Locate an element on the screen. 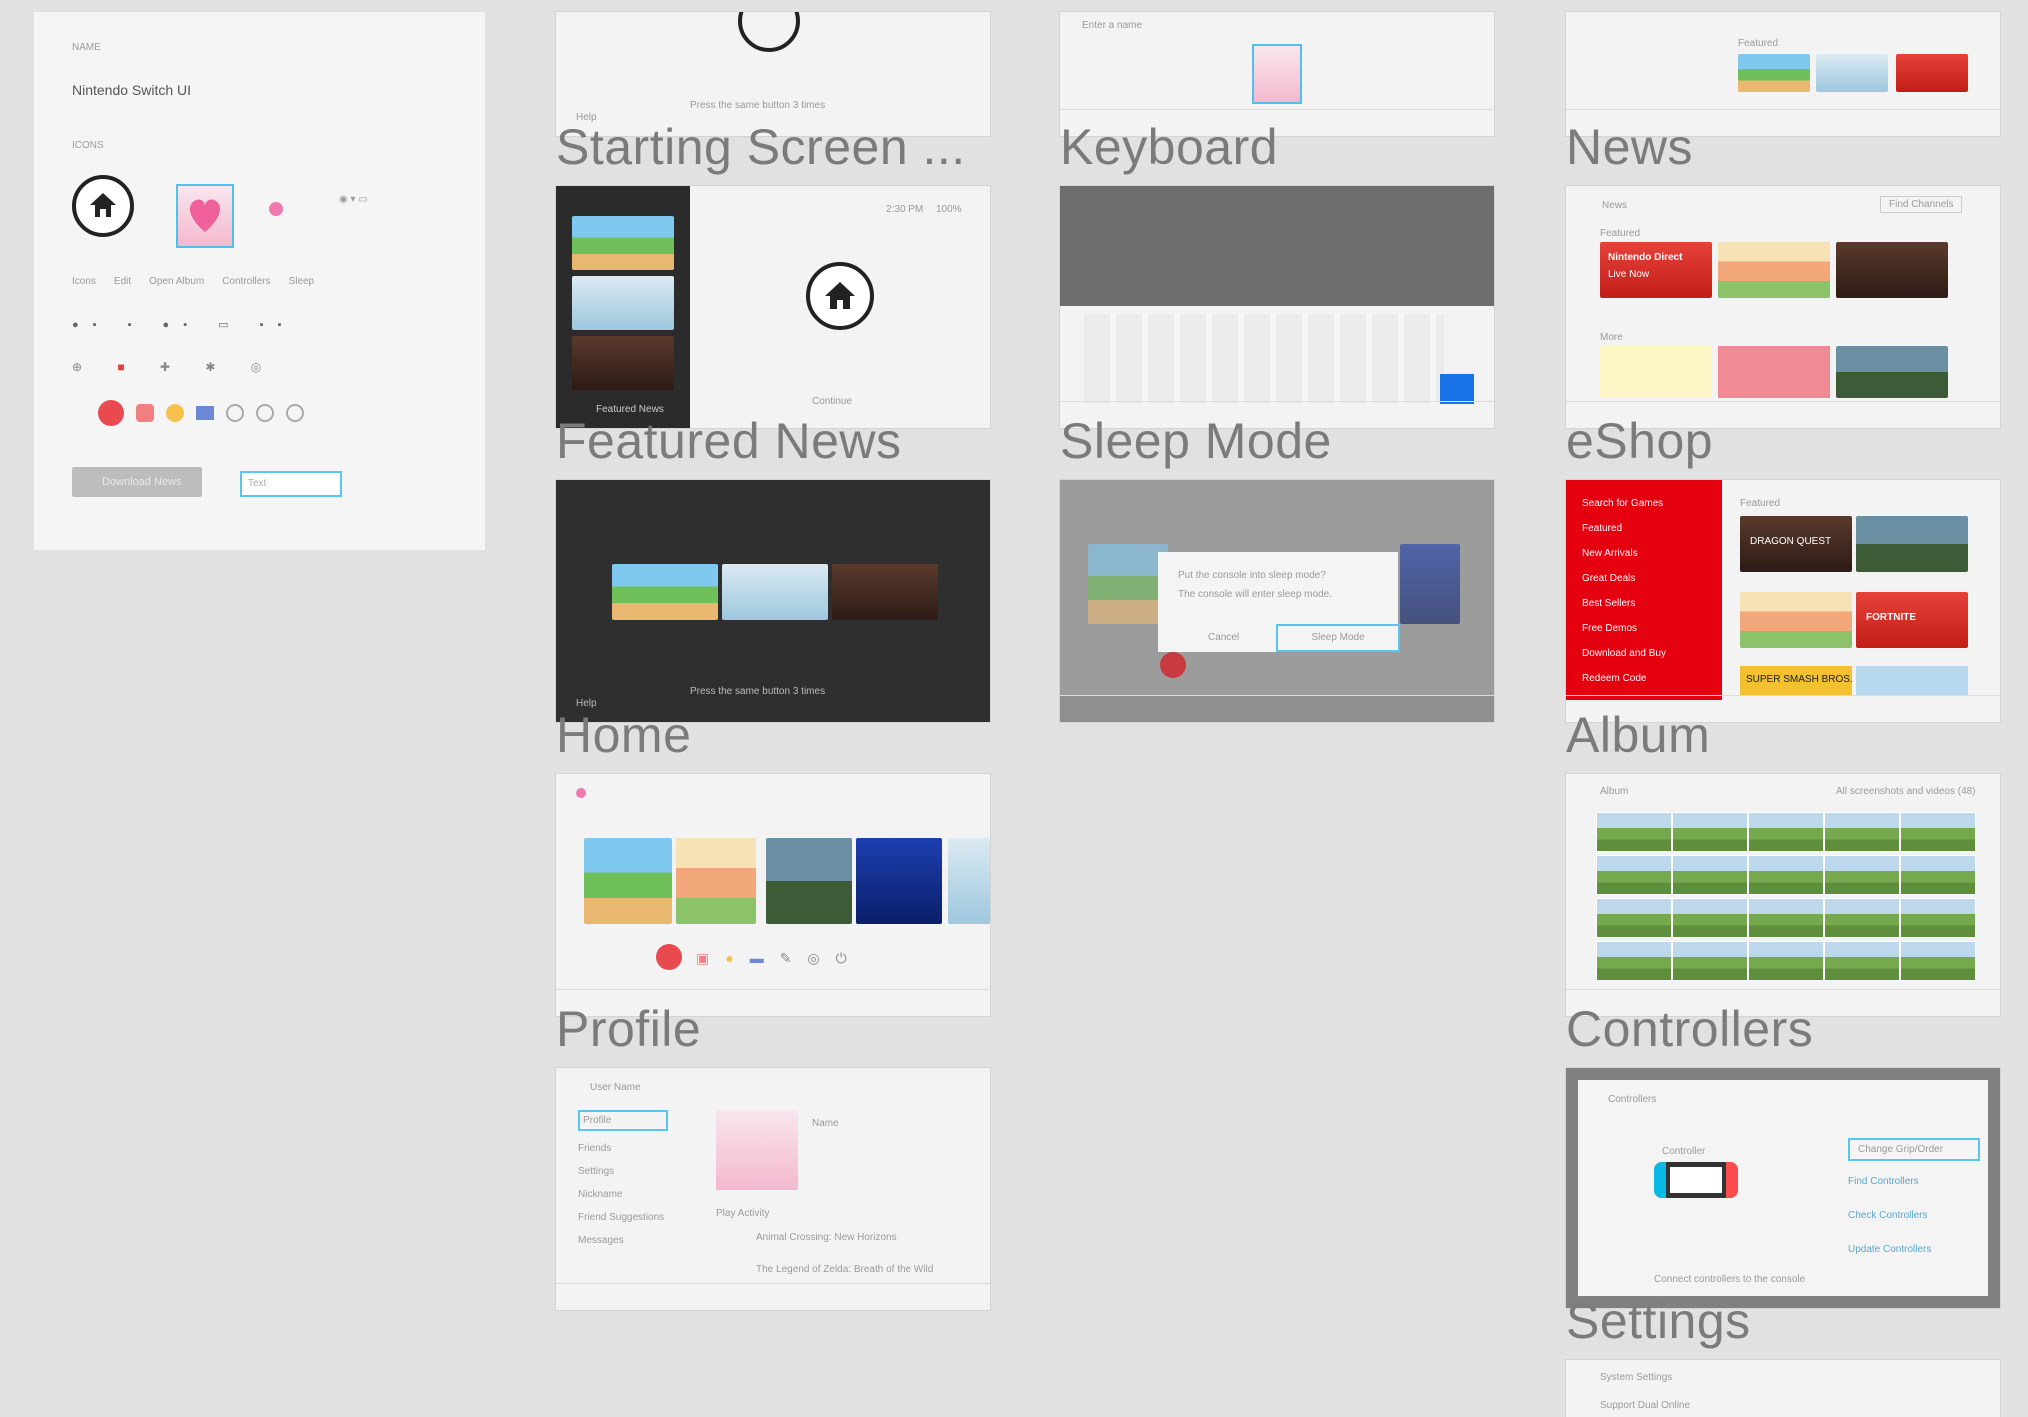  text-input: Text is located at coordinates (291, 484).